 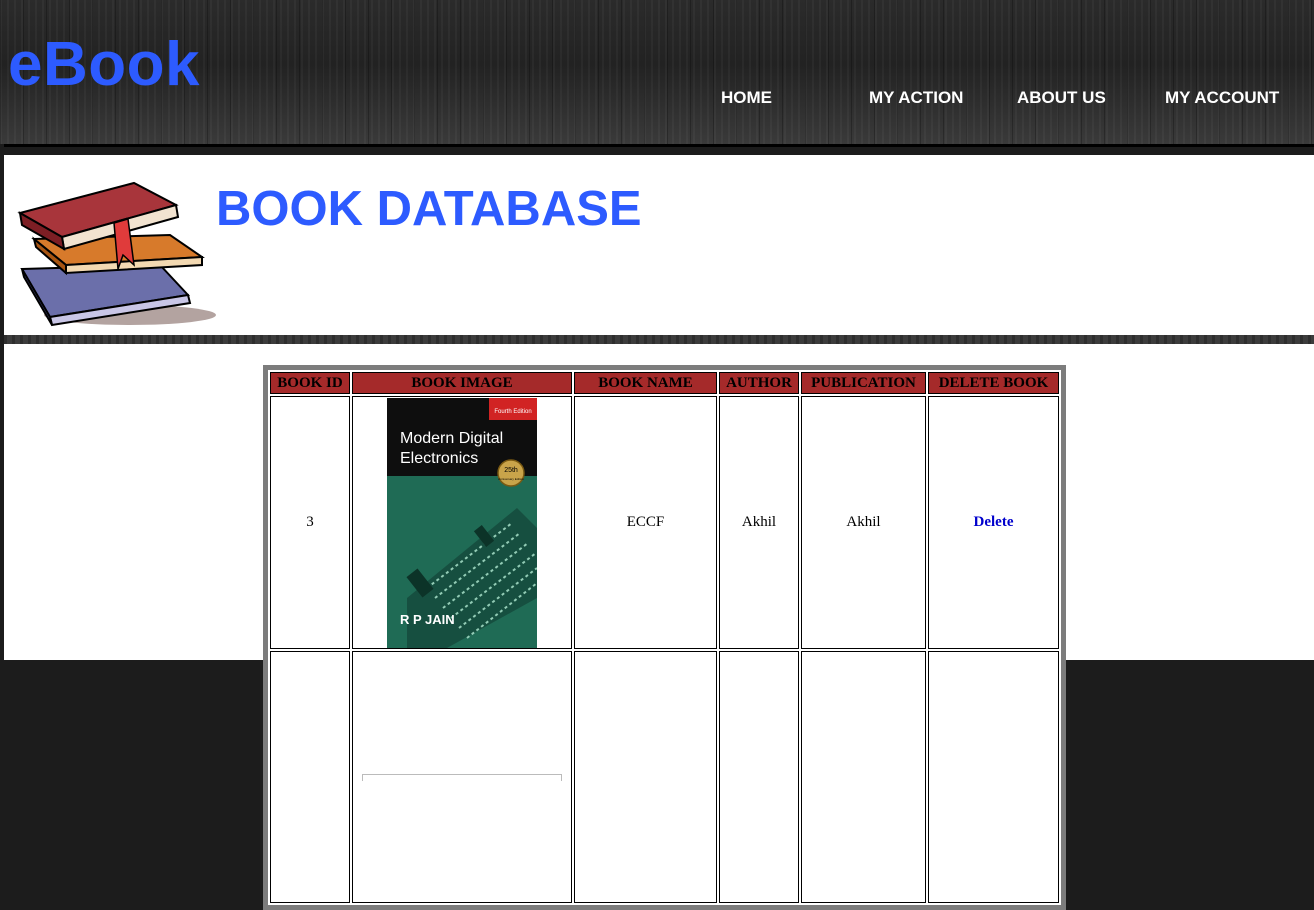 I want to click on col-publication: PUBLICATION, so click(x=863, y=383).